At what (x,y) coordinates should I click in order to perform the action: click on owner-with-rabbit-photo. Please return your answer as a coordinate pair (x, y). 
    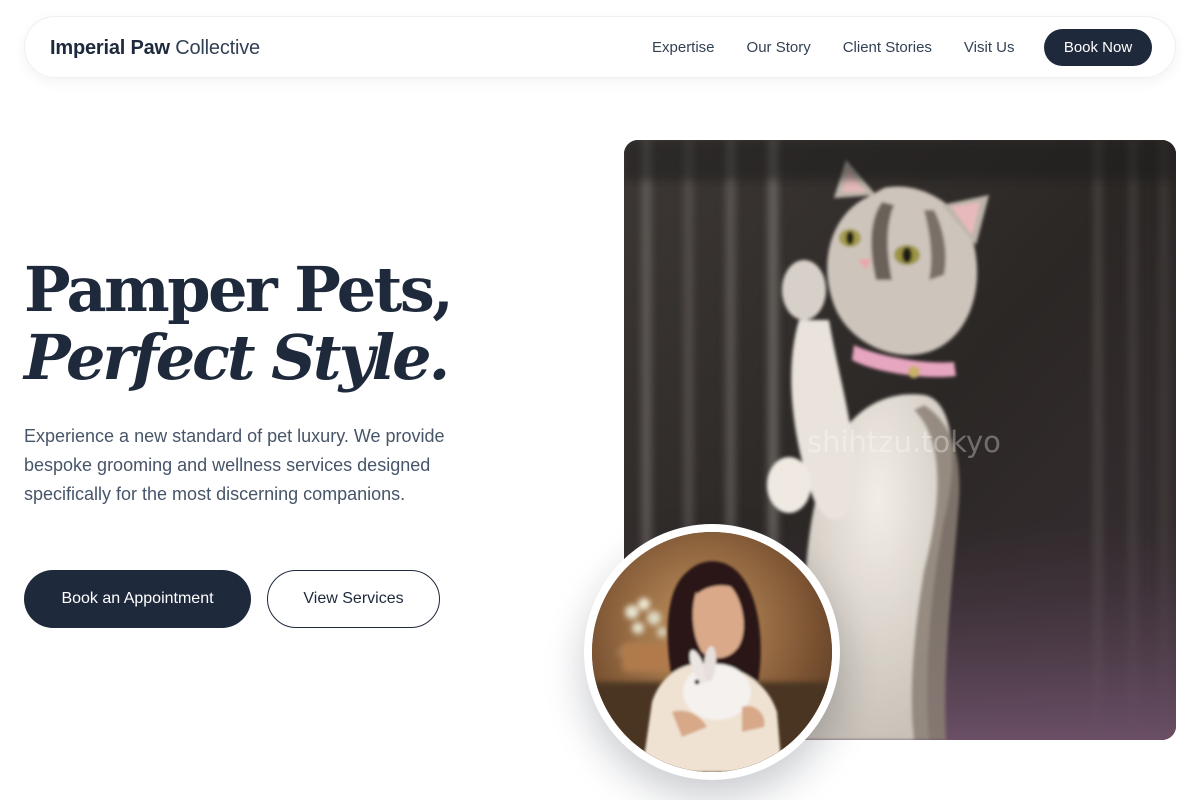
    Looking at the image, I should click on (712, 652).